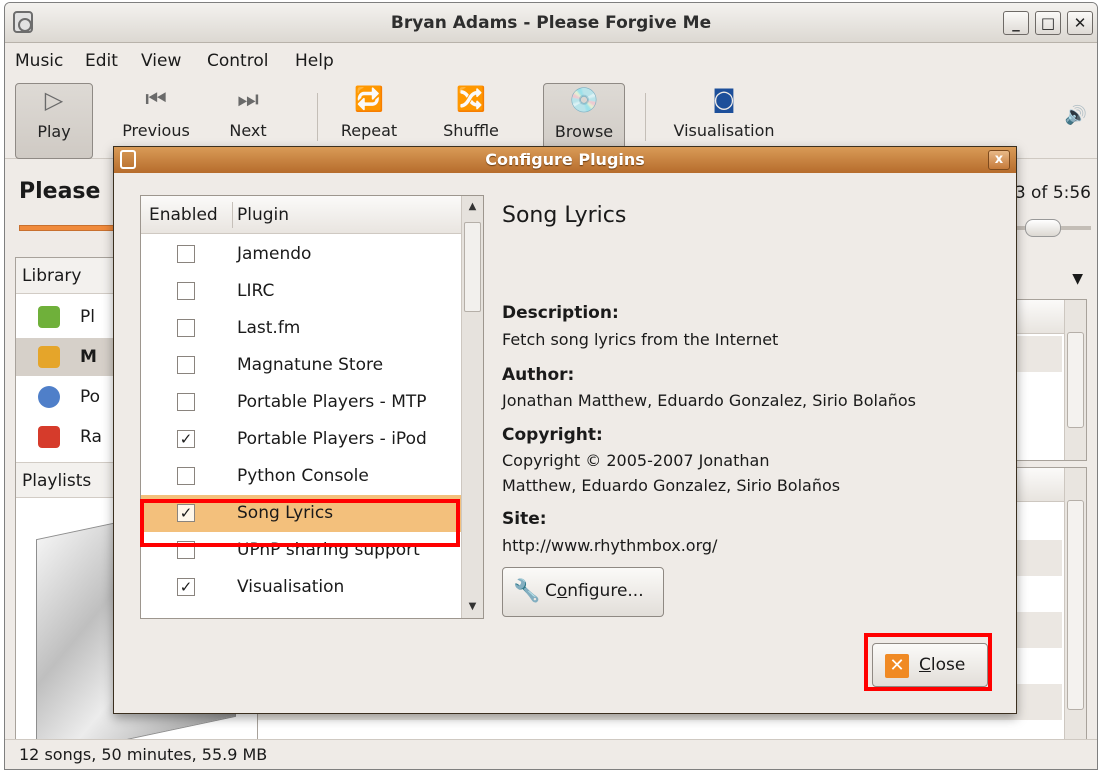 This screenshot has height=774, width=1102. I want to click on menu-edit: Edit, so click(101, 61).